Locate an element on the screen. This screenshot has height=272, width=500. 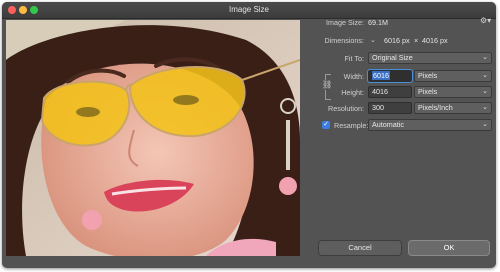
resample-value: Automatic is located at coordinates (388, 124).